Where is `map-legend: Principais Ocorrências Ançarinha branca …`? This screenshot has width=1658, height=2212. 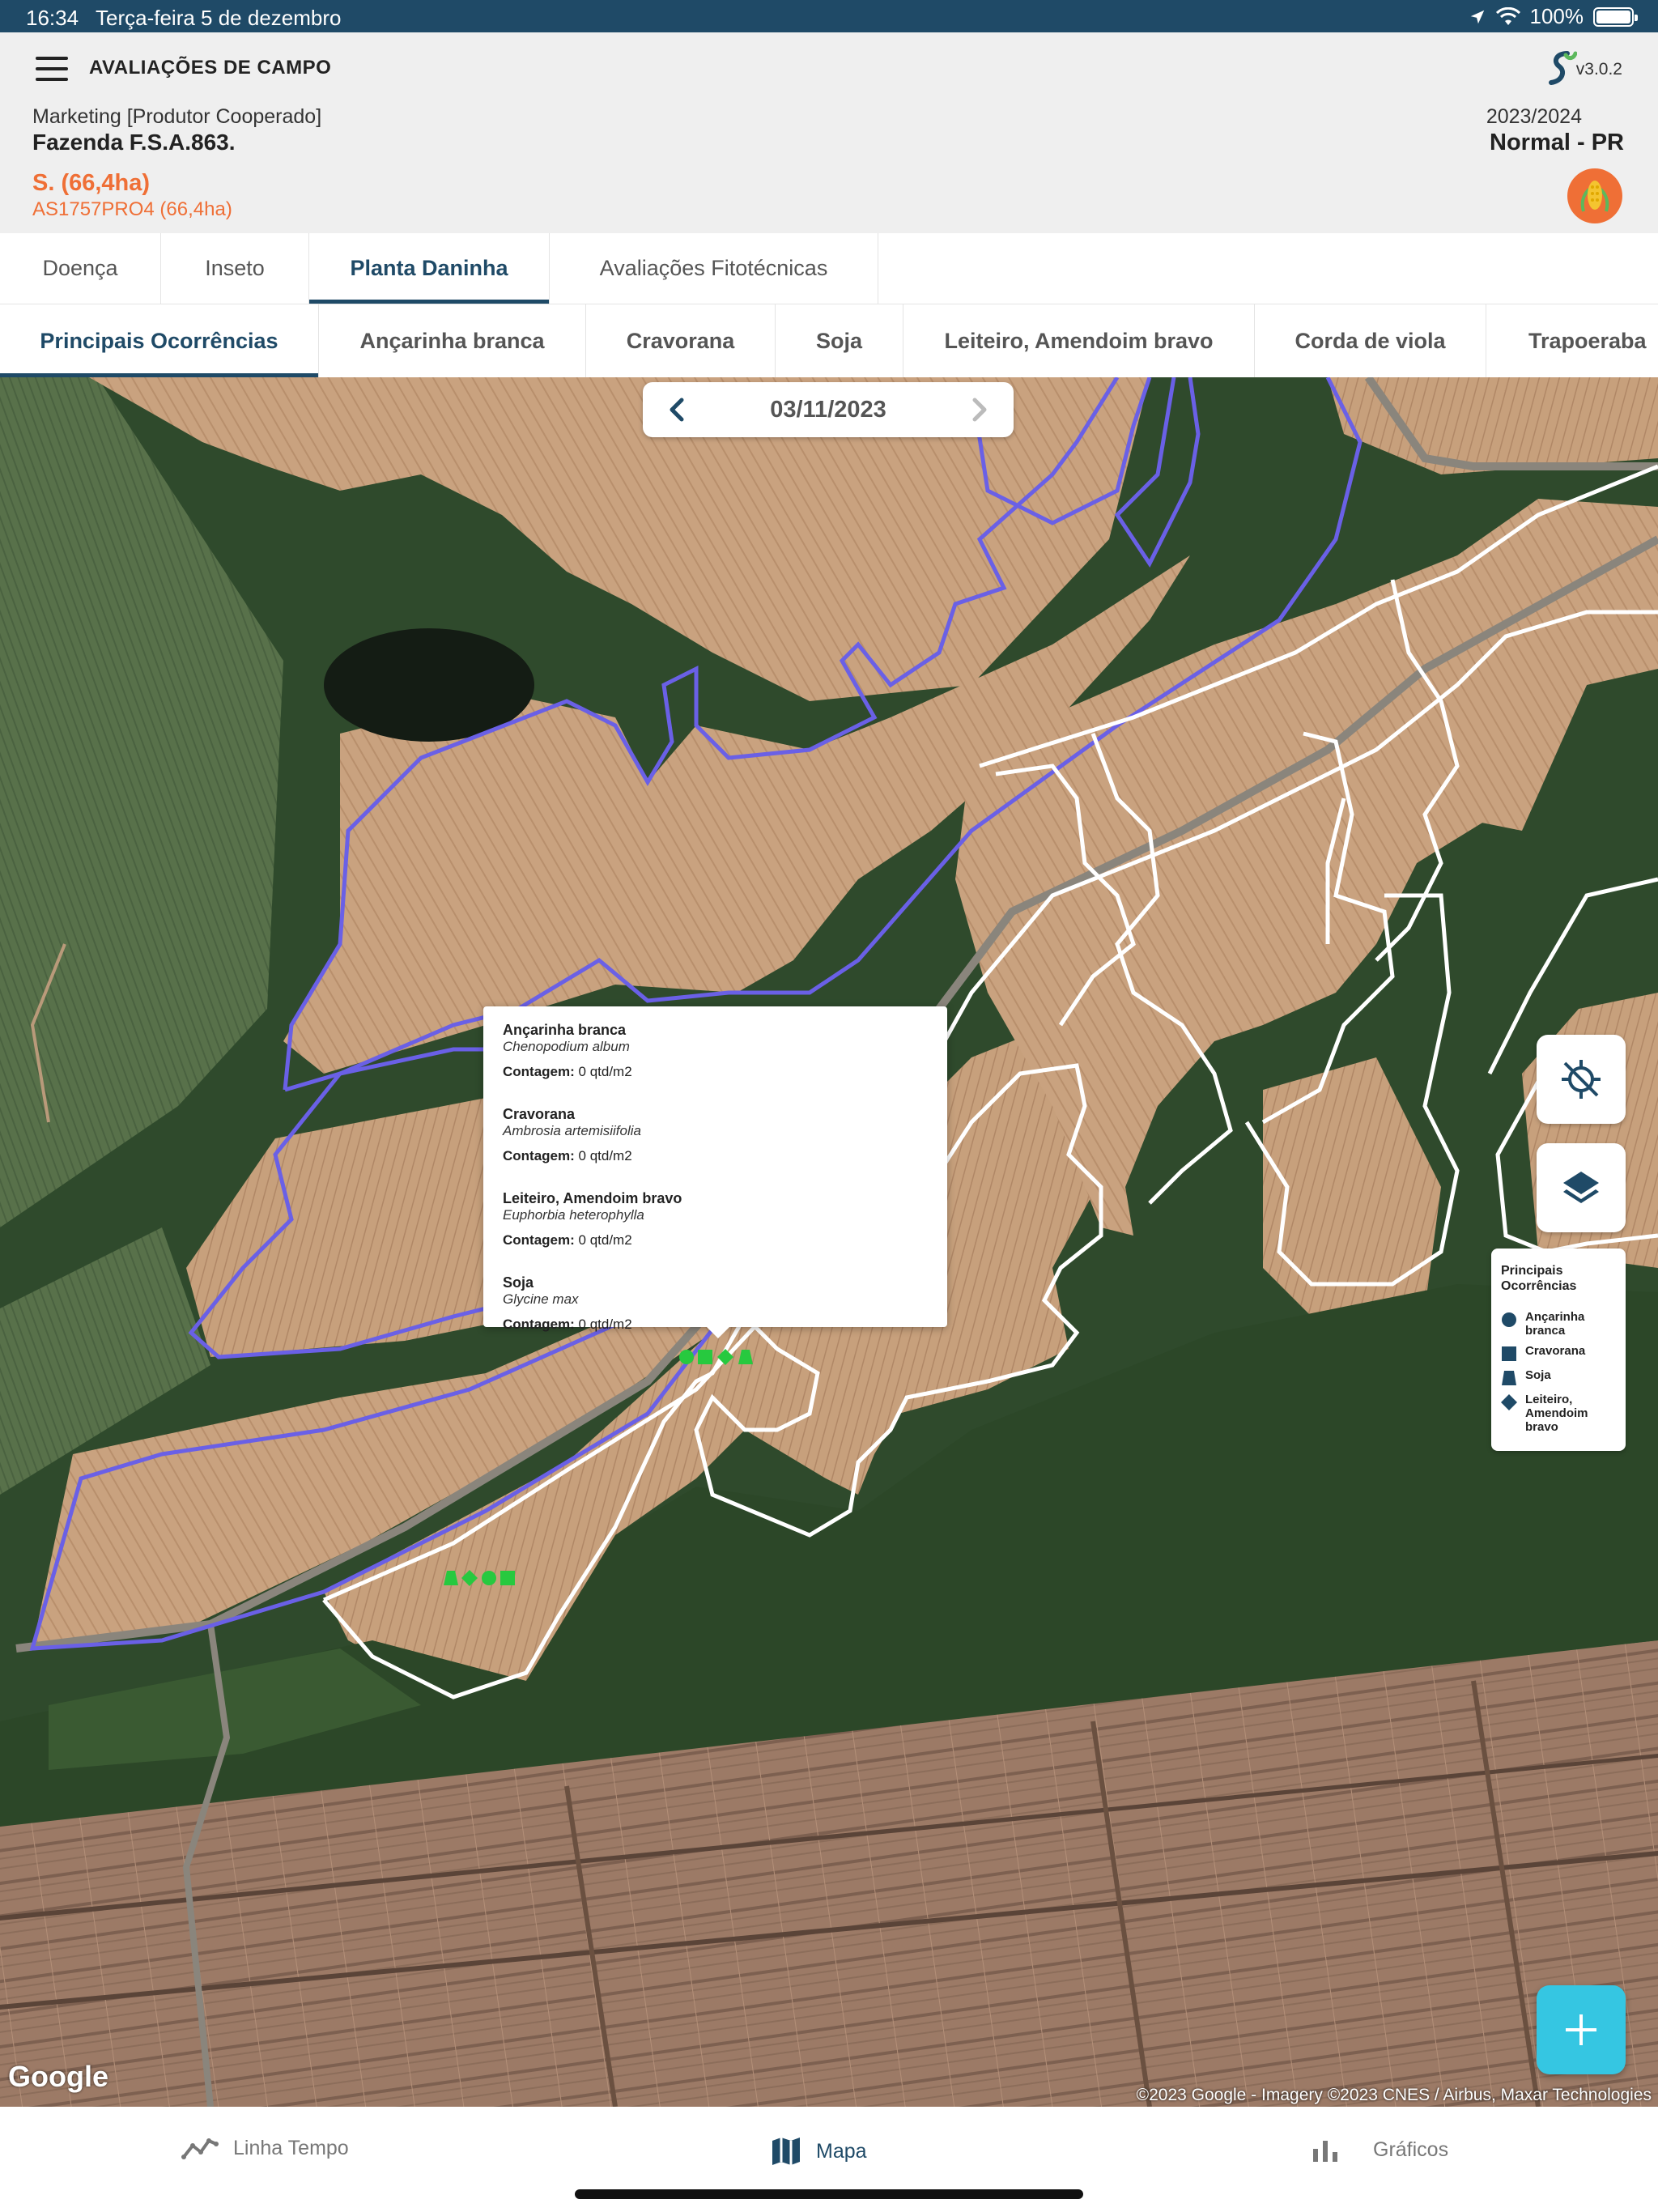
map-legend: Principais Ocorrências Ançarinha branca … is located at coordinates (1558, 1350).